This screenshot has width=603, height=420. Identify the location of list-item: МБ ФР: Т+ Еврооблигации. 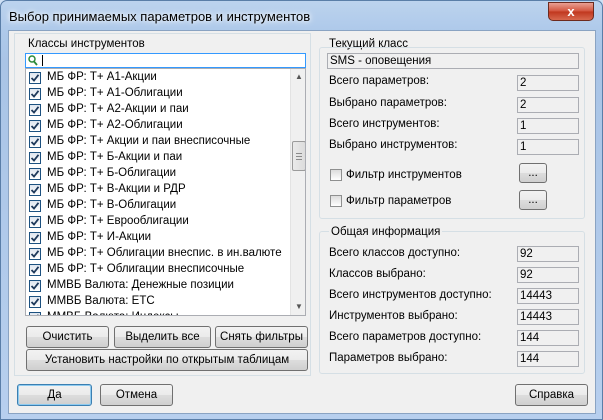
(158, 222).